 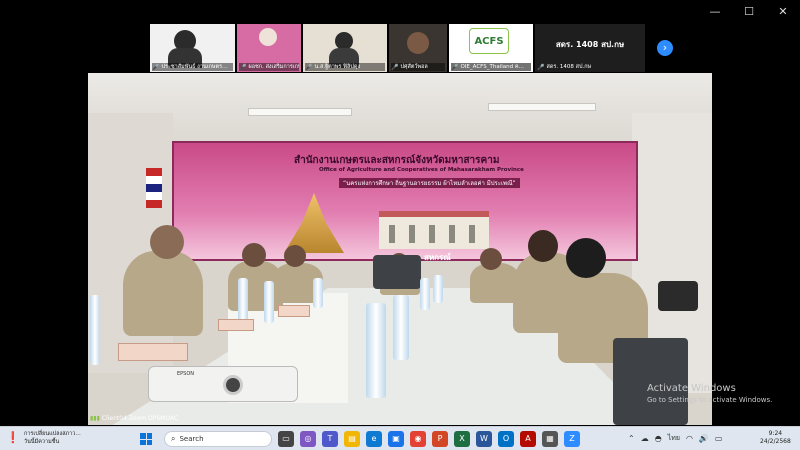 I want to click on teams-icon: T, so click(x=330, y=439).